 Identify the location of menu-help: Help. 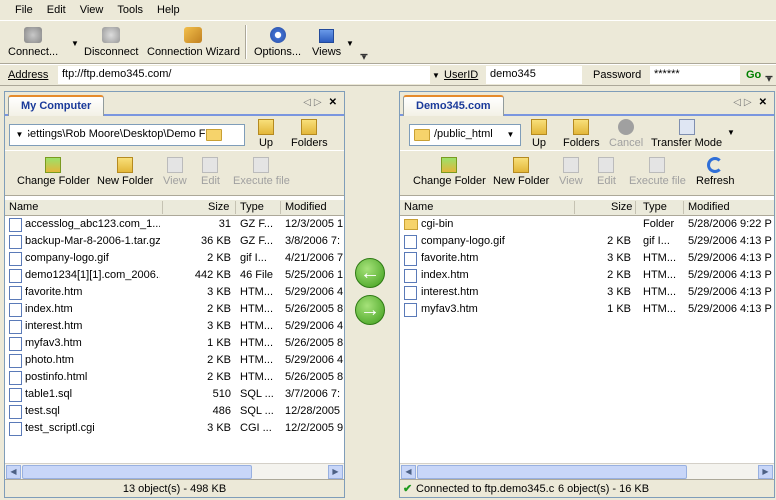
(168, 10).